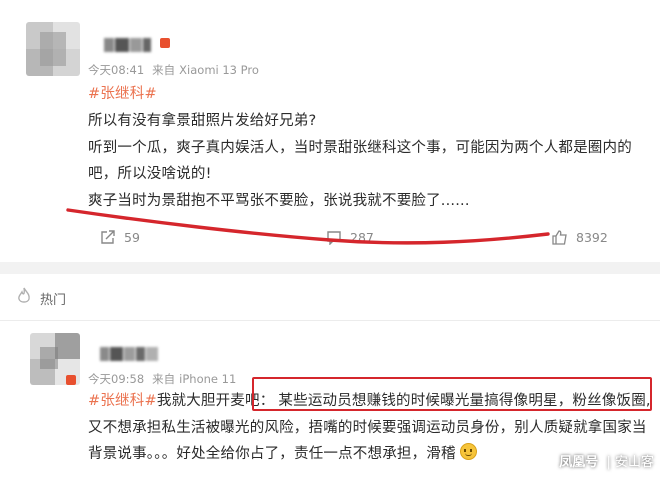  Describe the element at coordinates (219, 70) in the screenshot. I see `source-device: Xiaomi 13 Pro` at that location.